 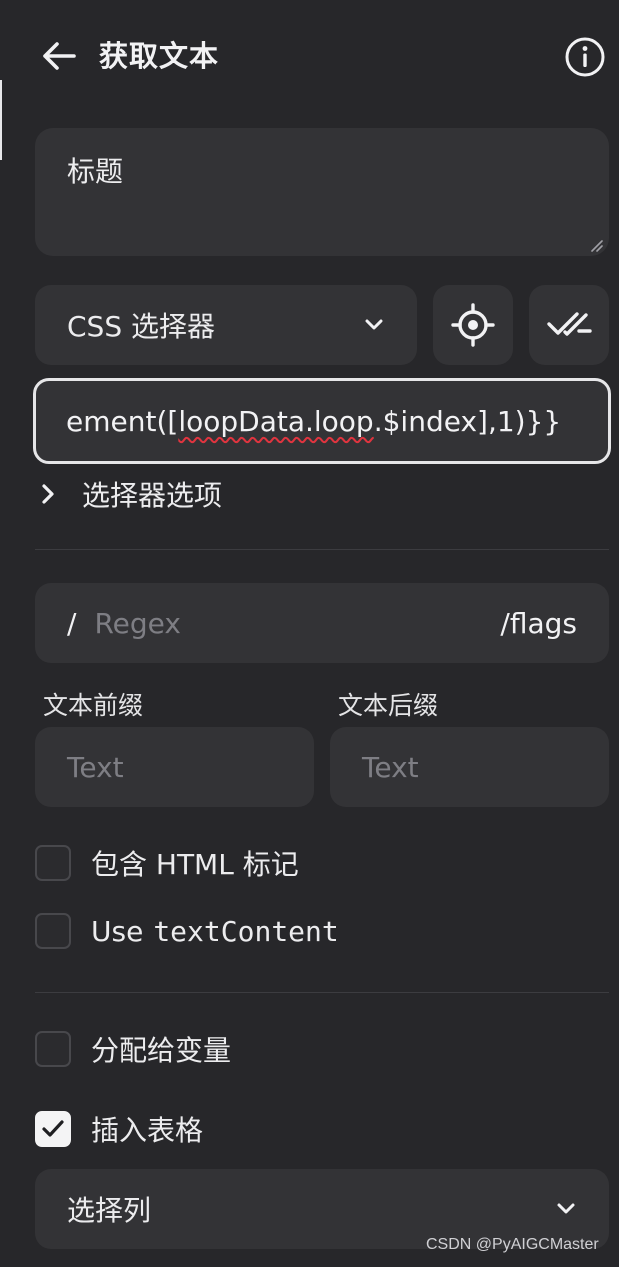 What do you see at coordinates (388, 705) in the screenshot?
I see `suffix-label: 文本后缀` at bounding box center [388, 705].